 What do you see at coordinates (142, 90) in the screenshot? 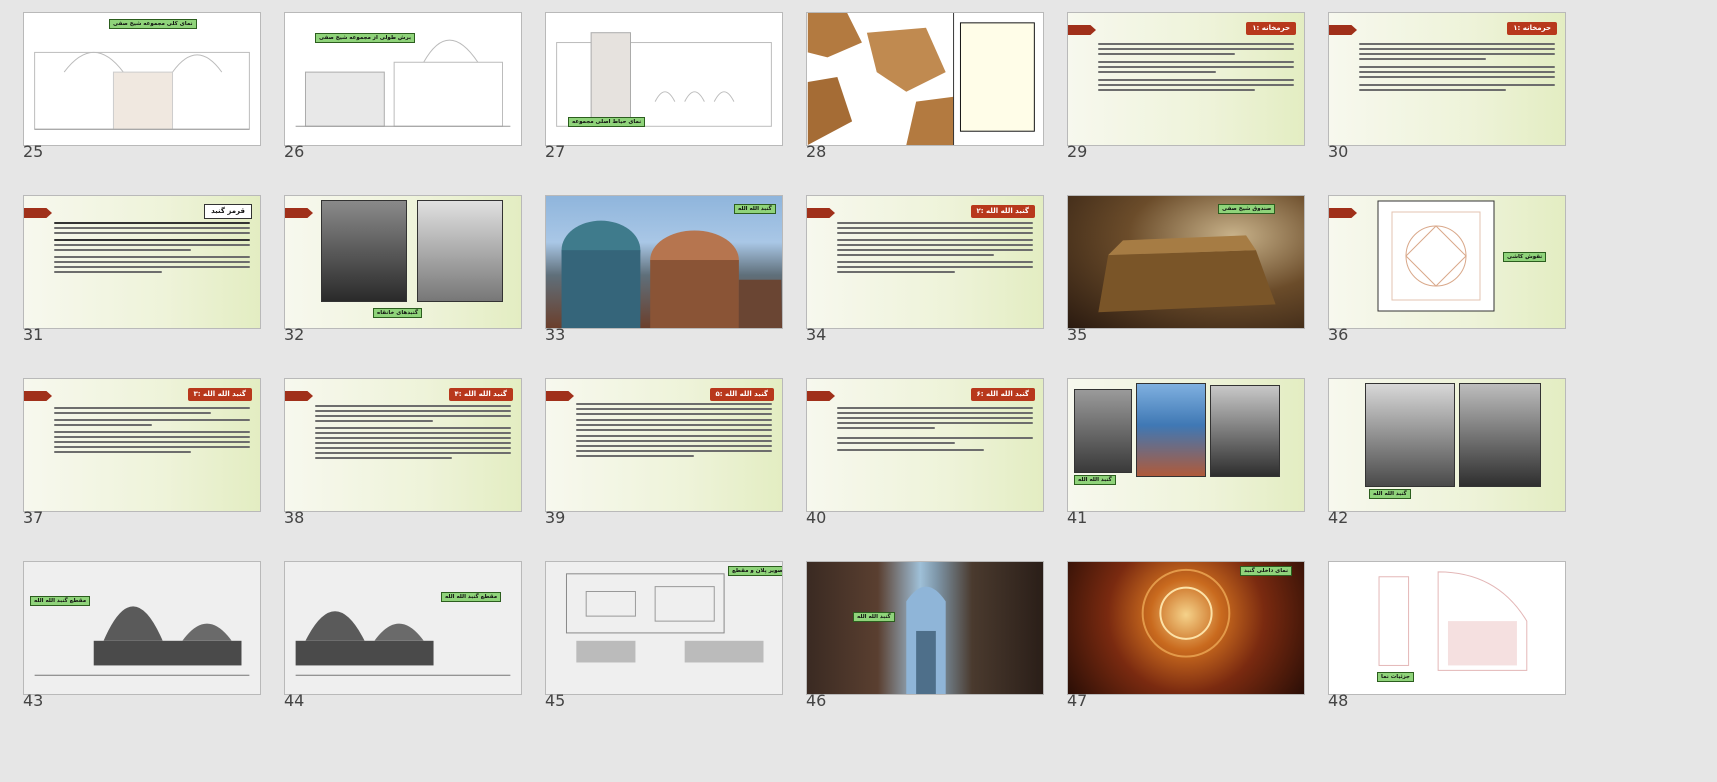
I see `elevation-drawing` at bounding box center [142, 90].